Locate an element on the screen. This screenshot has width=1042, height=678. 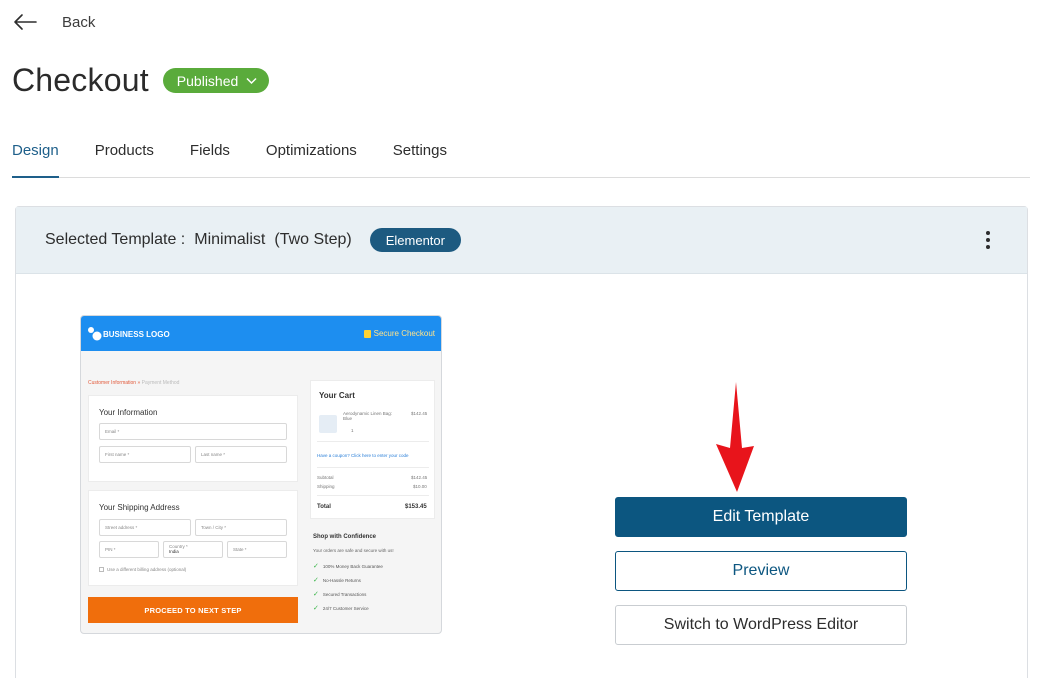
builder-badge: Elementor is located at coordinates (415, 240).